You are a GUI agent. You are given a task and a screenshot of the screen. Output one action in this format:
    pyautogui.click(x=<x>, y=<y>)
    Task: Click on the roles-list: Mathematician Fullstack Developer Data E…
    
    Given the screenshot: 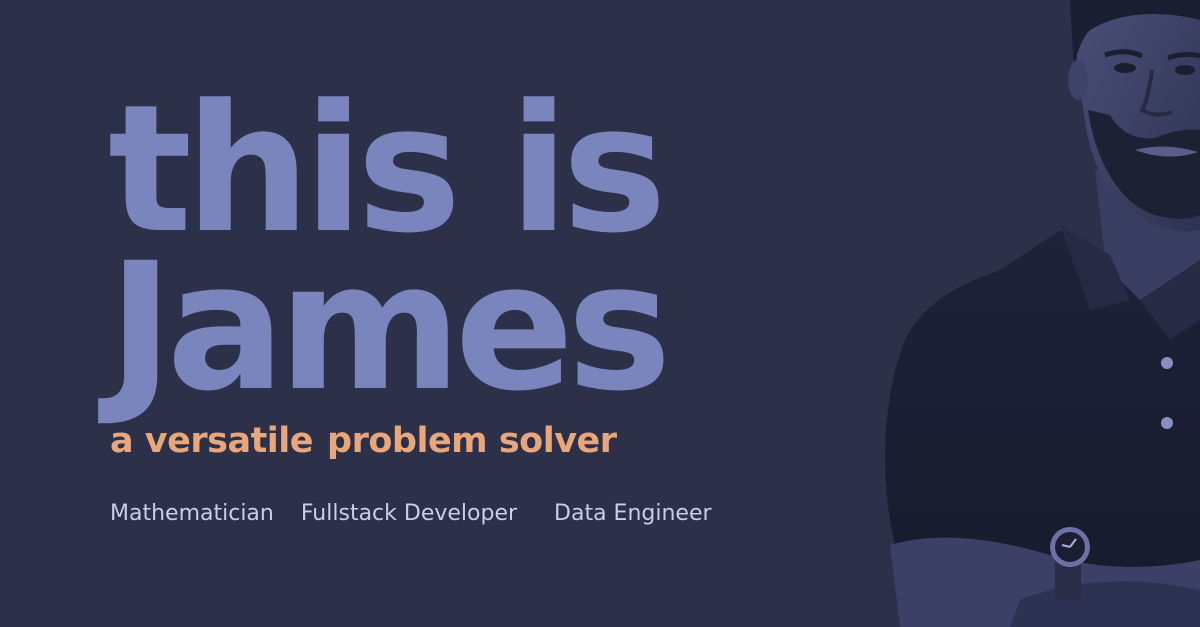 What is the action you would take?
    pyautogui.click(x=411, y=514)
    